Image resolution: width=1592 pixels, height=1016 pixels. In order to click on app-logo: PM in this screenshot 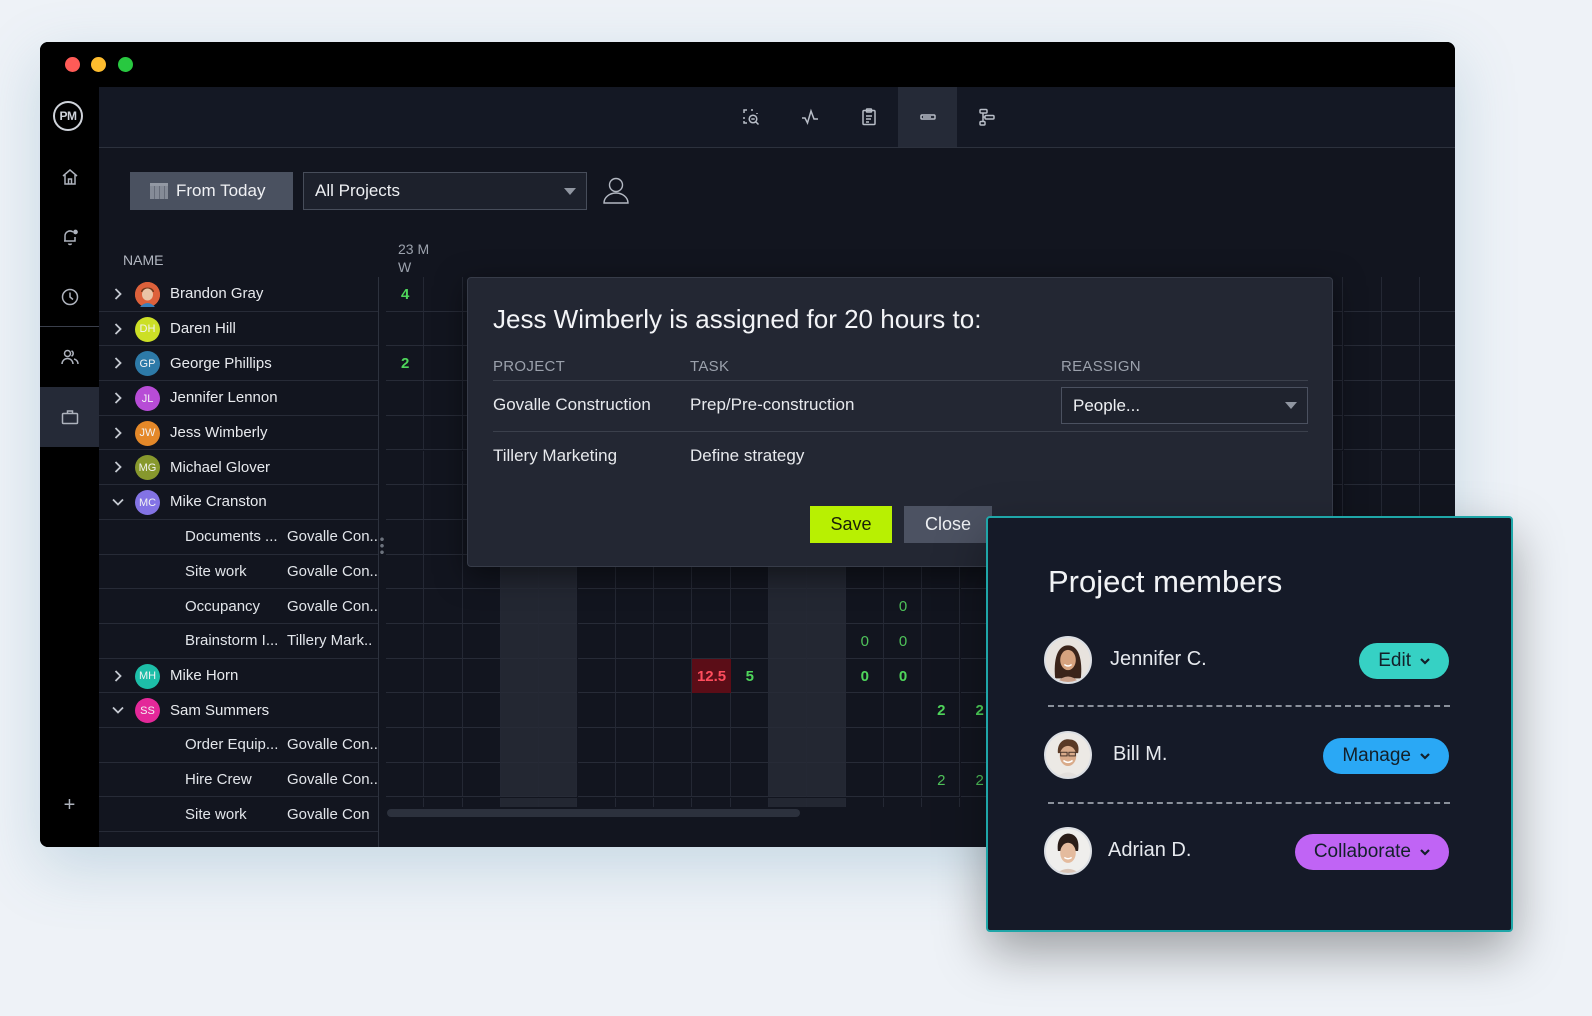, I will do `click(68, 116)`.